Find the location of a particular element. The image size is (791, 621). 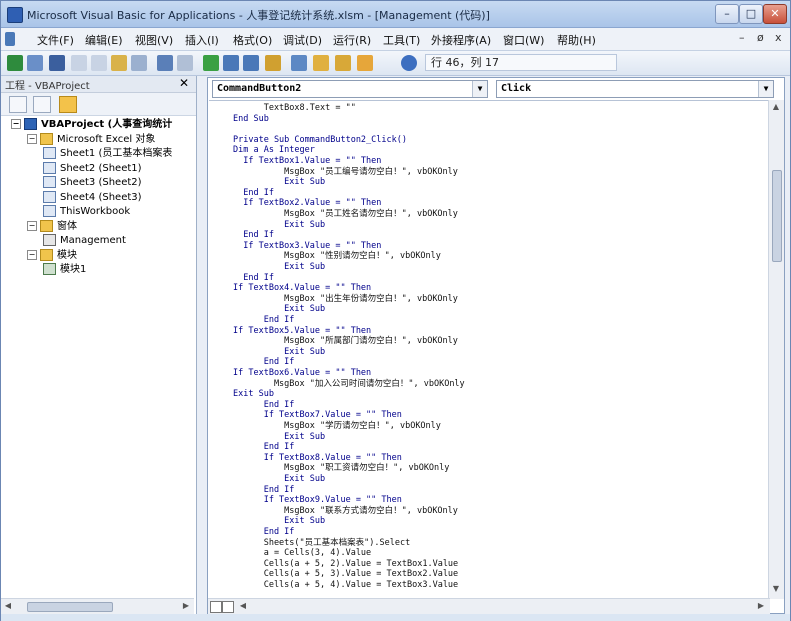

tree-item-label: ThisWorkbook is located at coordinates (95, 211).